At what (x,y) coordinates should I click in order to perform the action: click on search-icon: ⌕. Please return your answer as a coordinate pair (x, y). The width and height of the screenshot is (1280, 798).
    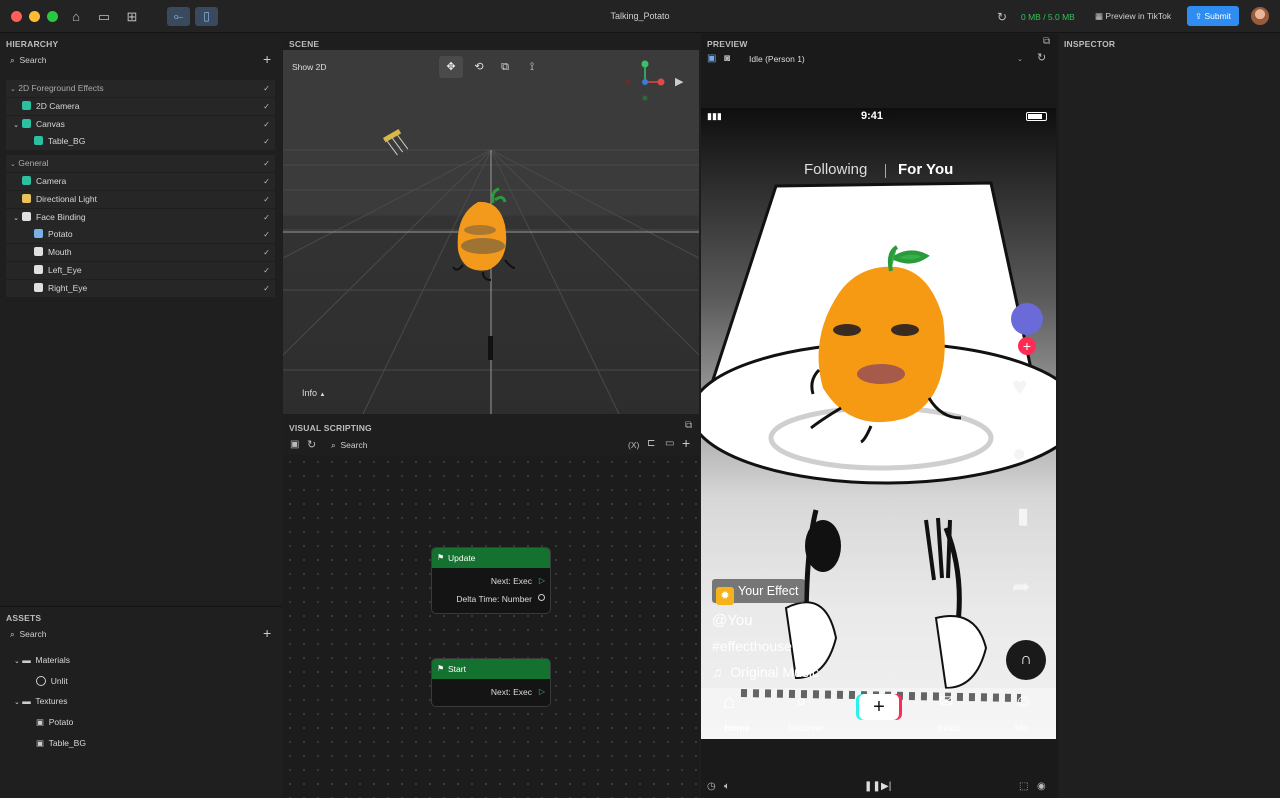
    Looking at the image, I should click on (801, 702).